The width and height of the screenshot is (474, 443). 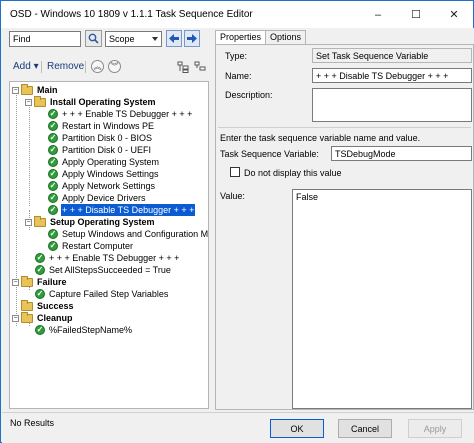 What do you see at coordinates (286, 37) in the screenshot?
I see `tab-options: Options` at bounding box center [286, 37].